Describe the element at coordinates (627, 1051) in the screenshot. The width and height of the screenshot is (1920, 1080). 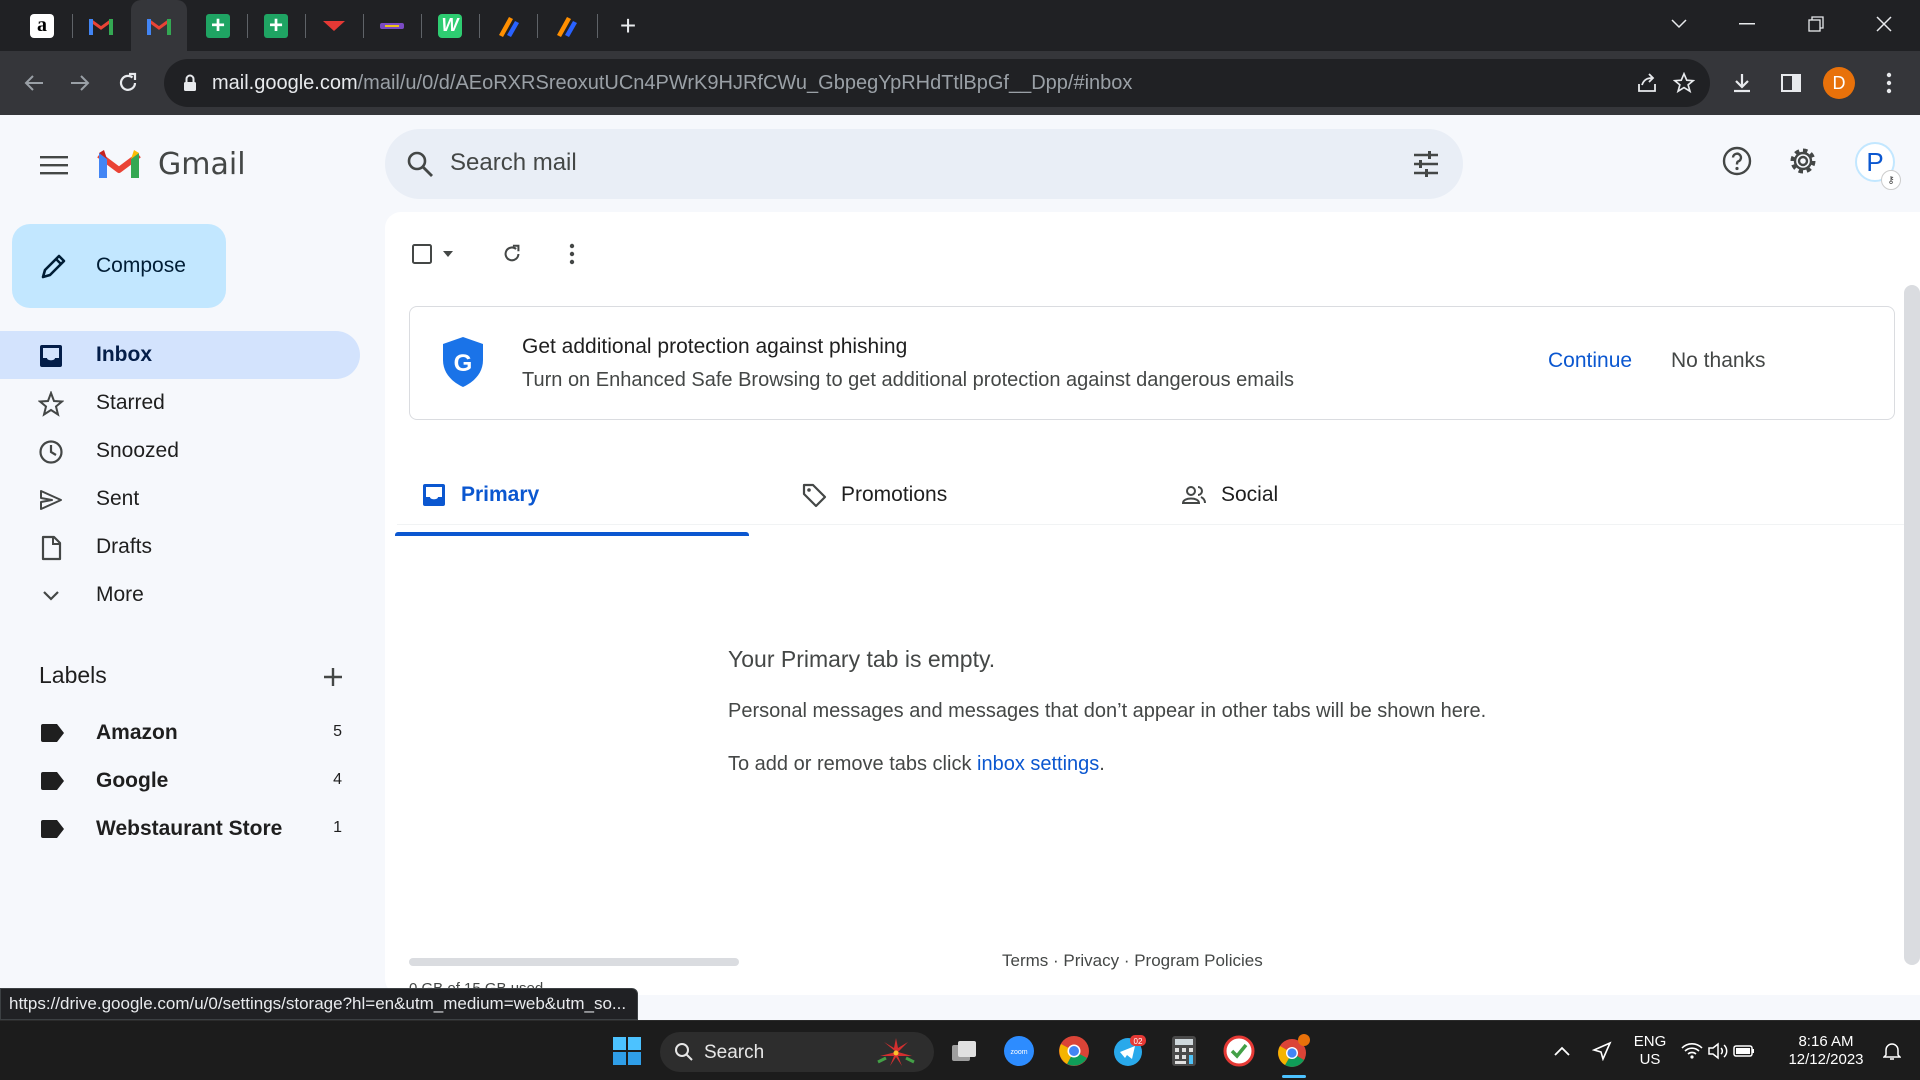
I see `start-button` at that location.